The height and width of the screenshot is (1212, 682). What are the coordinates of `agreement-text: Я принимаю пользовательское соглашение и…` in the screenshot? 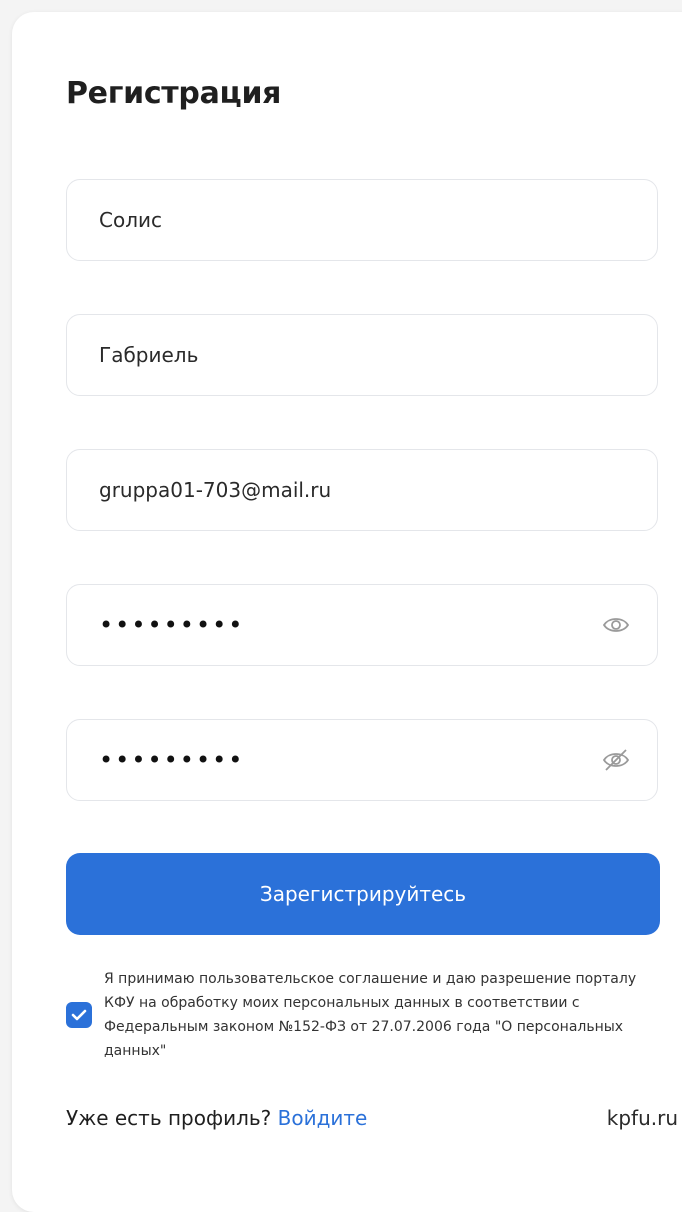 It's located at (370, 1015).